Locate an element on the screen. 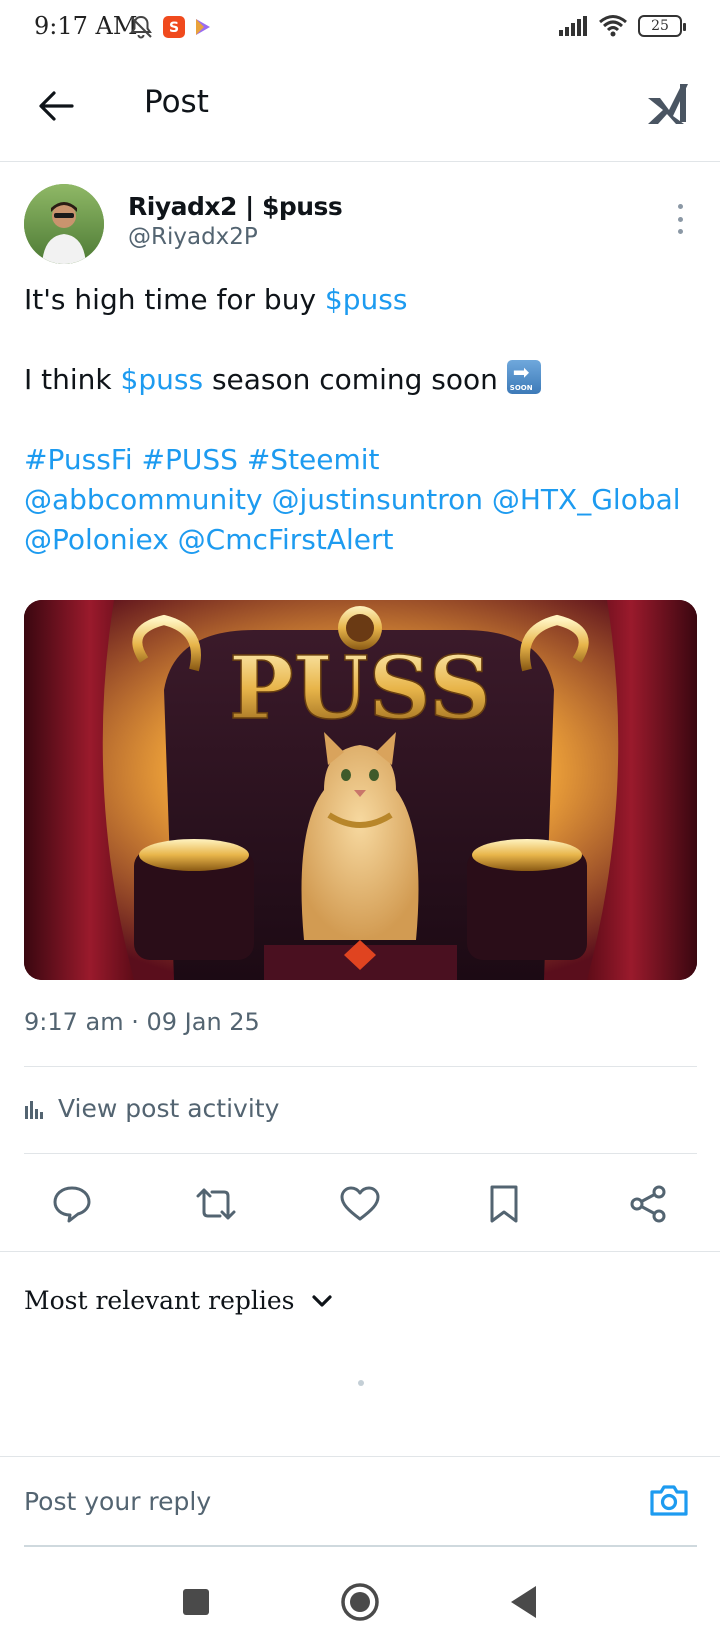 The width and height of the screenshot is (720, 1650). replies-sort-label: Most relevant replies is located at coordinates (159, 1300).